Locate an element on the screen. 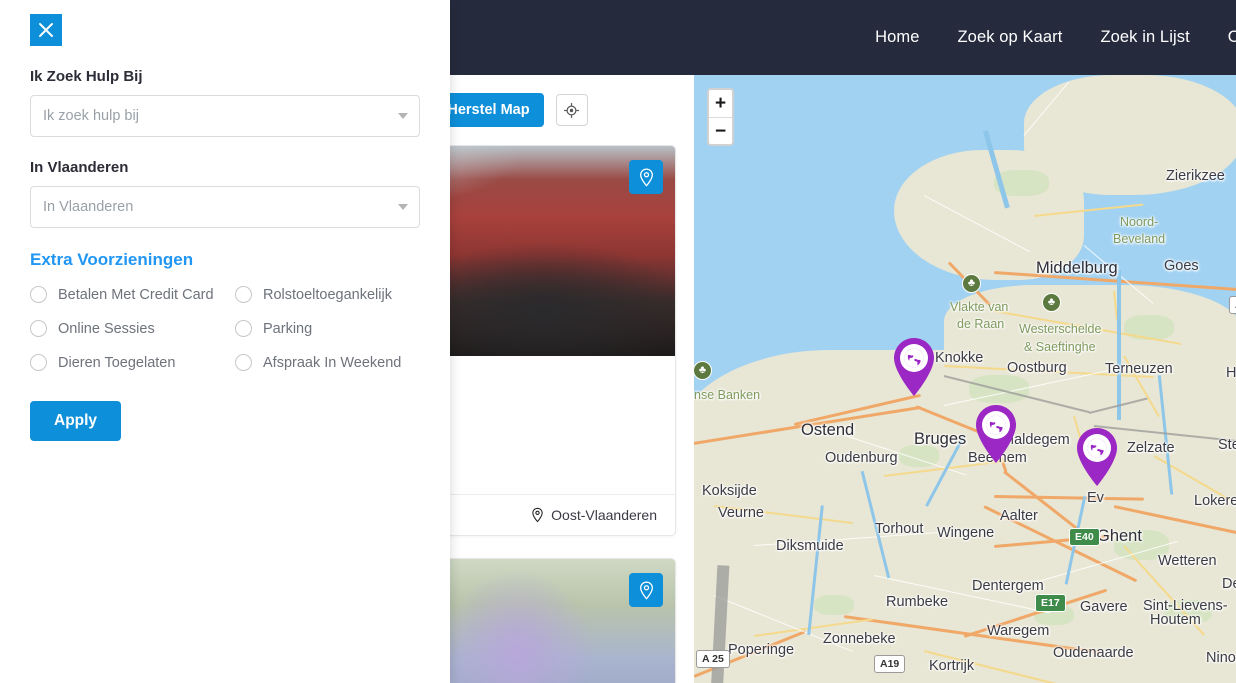 The image size is (1236, 683). option-online-sessies: Online Sessies is located at coordinates (132, 328).